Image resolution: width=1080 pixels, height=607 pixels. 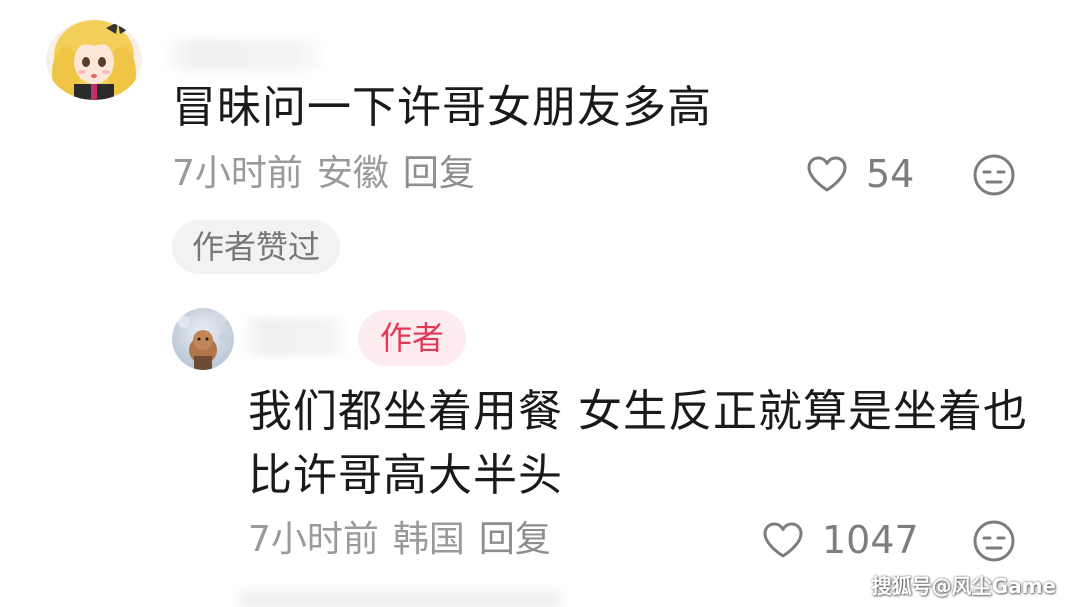 I want to click on next-item-blurred, so click(x=400, y=598).